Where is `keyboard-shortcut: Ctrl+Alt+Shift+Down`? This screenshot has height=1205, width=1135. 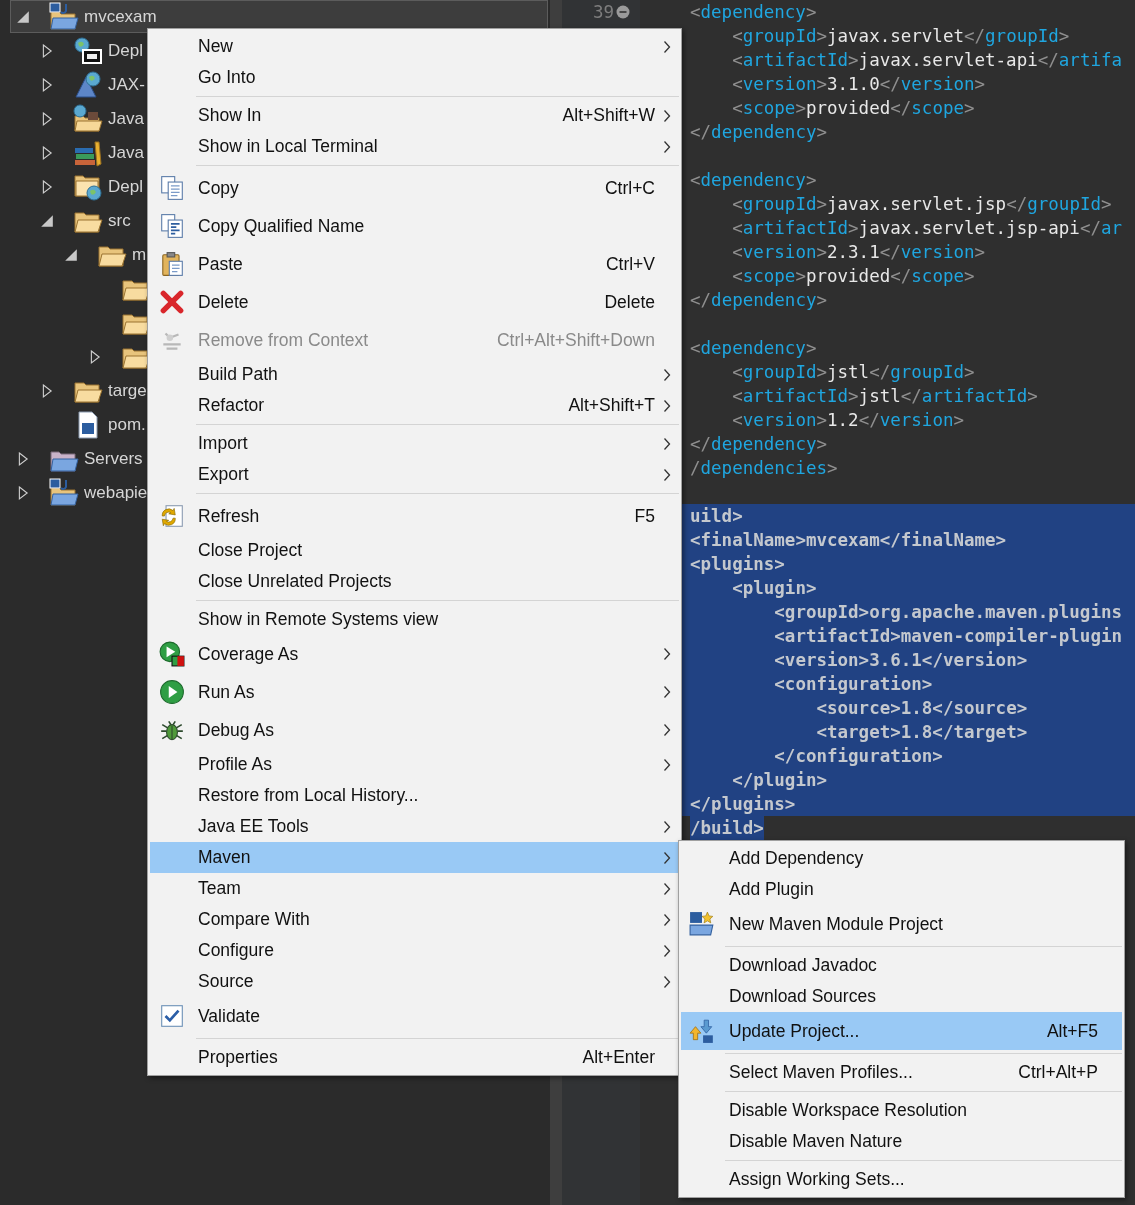
keyboard-shortcut: Ctrl+Alt+Shift+Down is located at coordinates (575, 340).